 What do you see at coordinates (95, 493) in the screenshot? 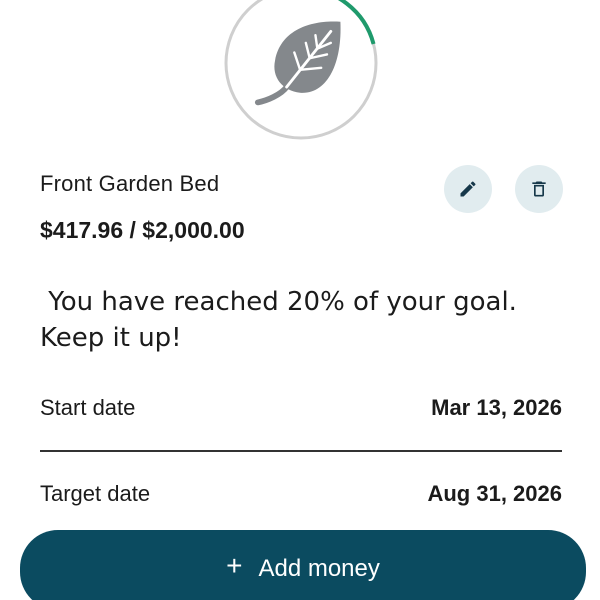
I see `target-date-label: Target date` at bounding box center [95, 493].